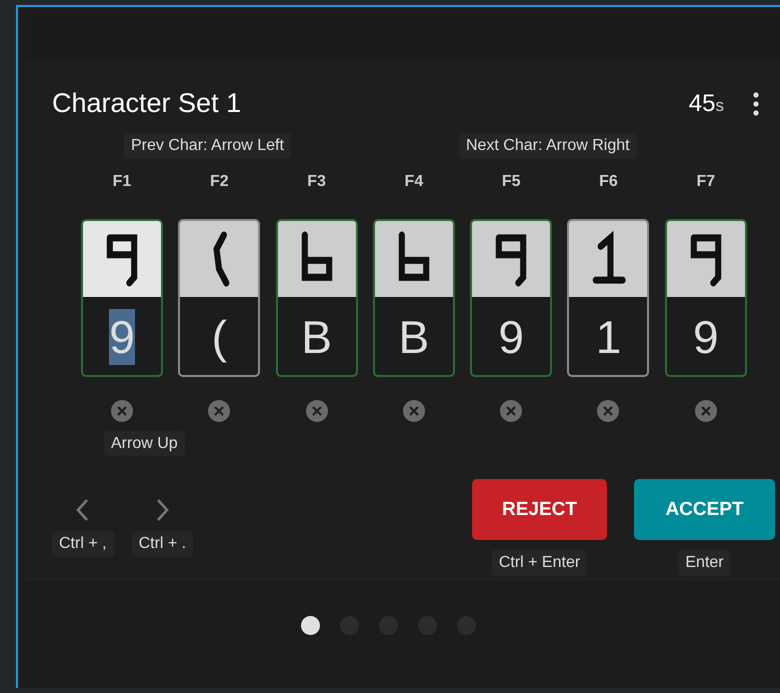 Image resolution: width=780 pixels, height=693 pixels. What do you see at coordinates (539, 509) in the screenshot?
I see `reject-button: REJECT` at bounding box center [539, 509].